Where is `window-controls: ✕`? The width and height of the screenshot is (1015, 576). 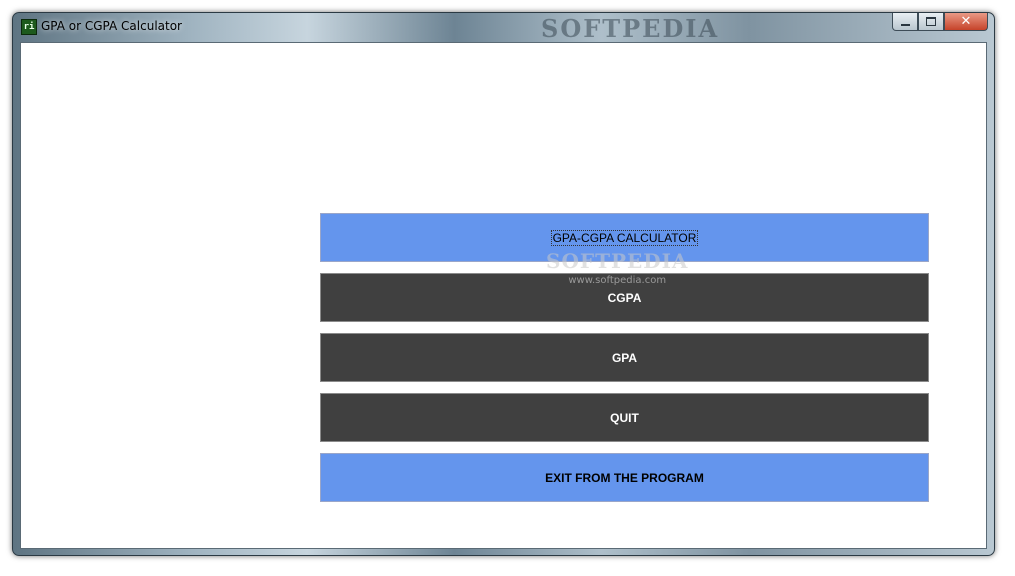 window-controls: ✕ is located at coordinates (940, 23).